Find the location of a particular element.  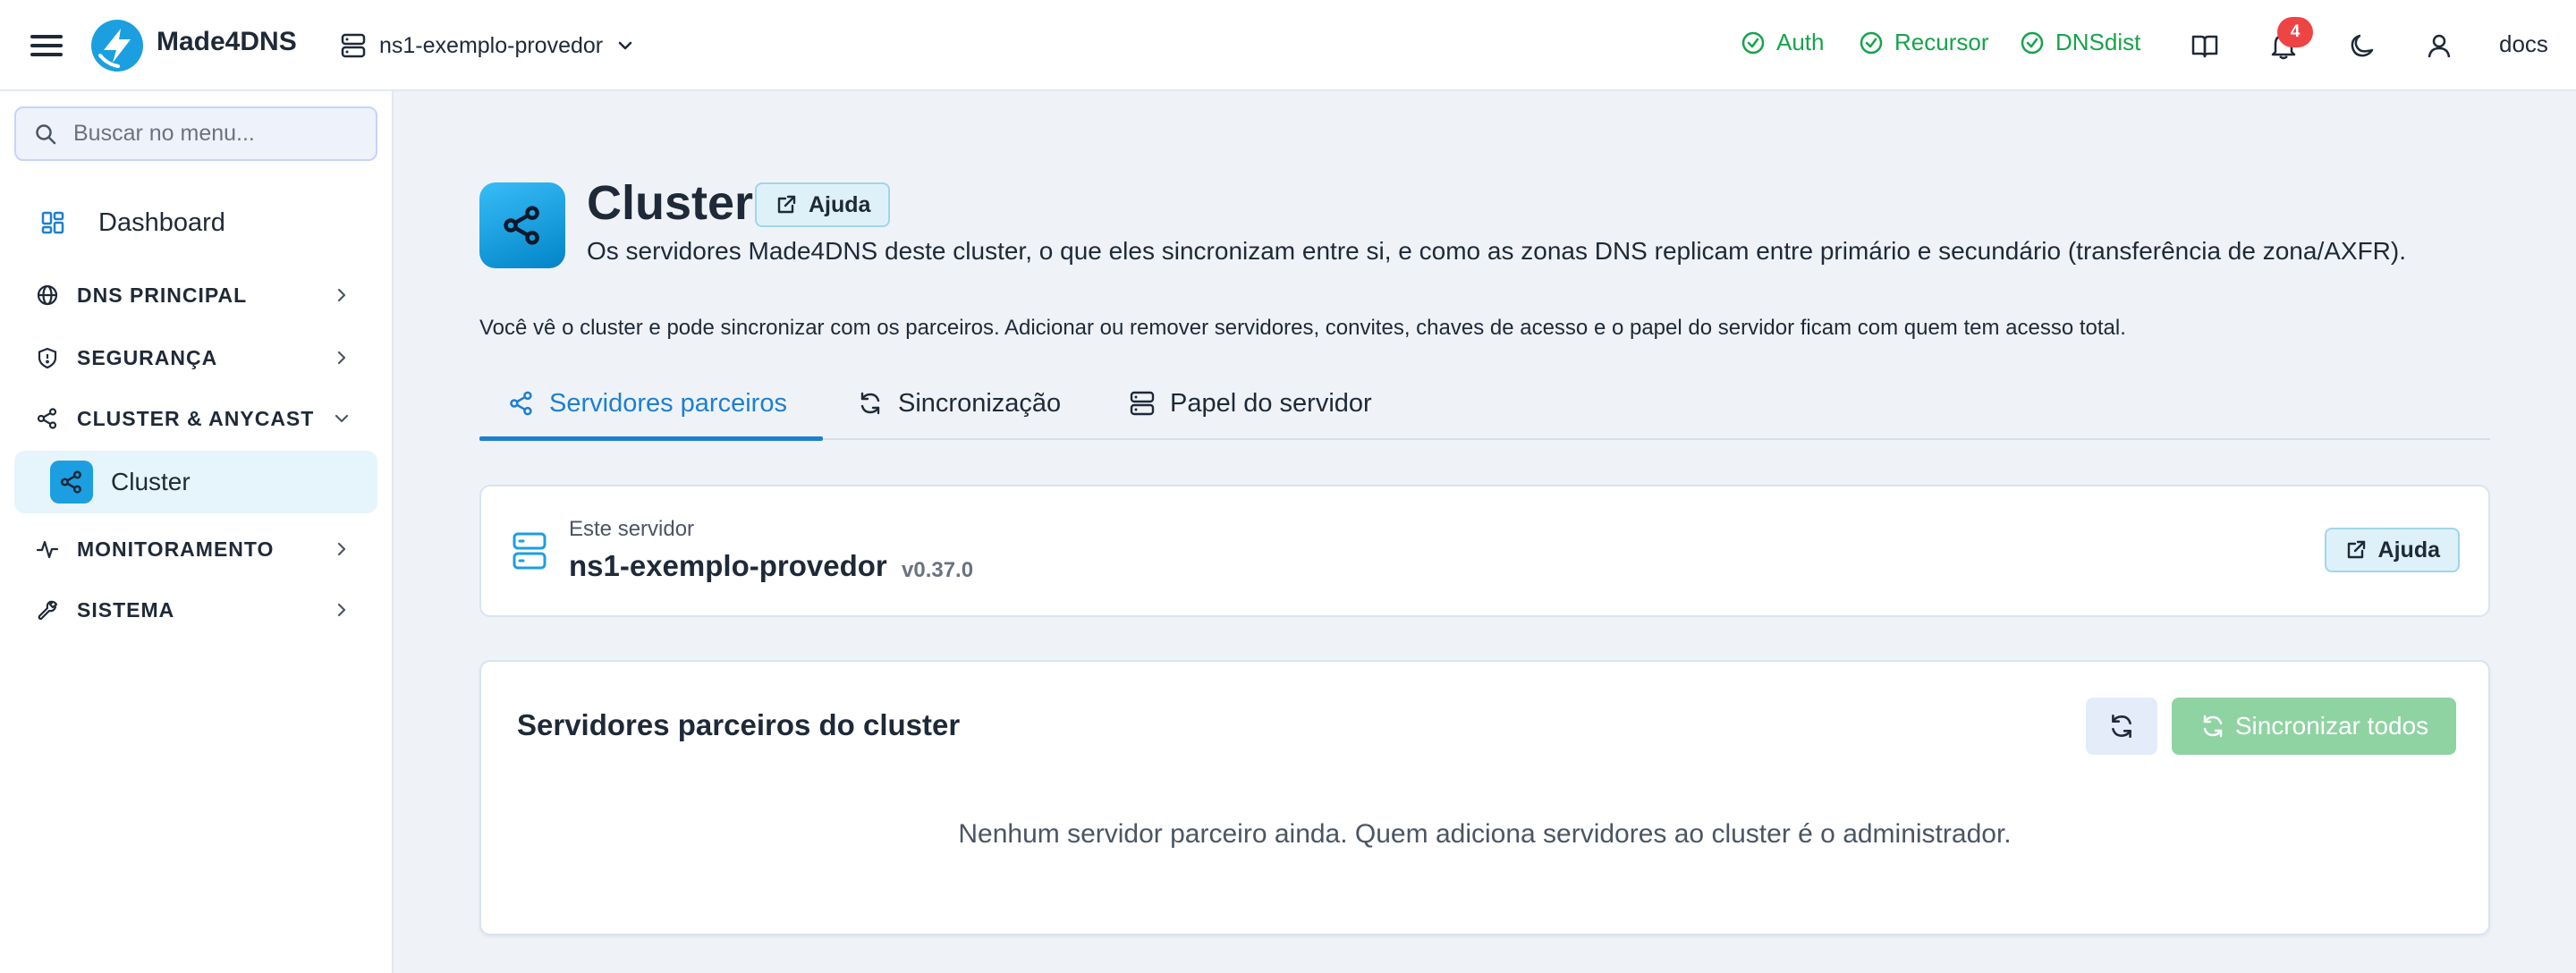

sidebar-item-label: Cluster is located at coordinates (151, 481).